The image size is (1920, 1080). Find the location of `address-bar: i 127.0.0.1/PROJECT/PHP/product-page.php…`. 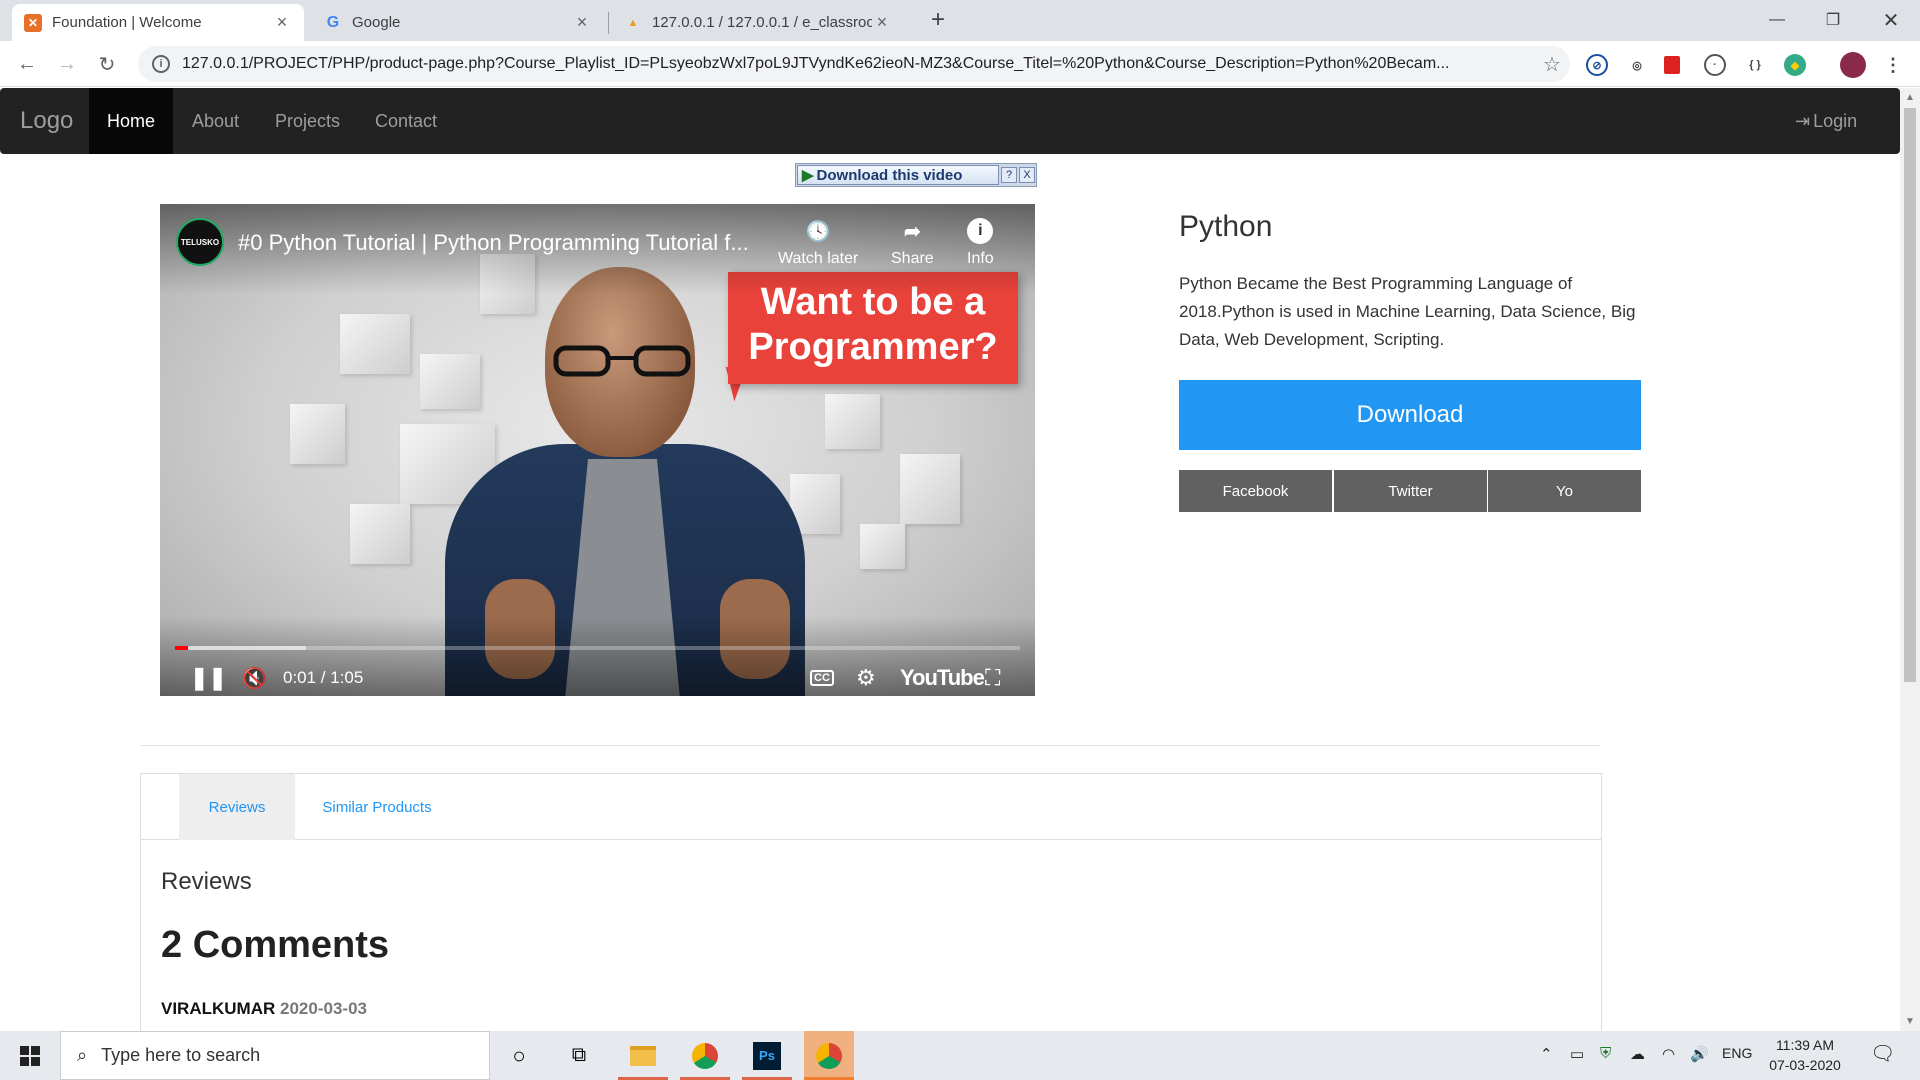

address-bar: i 127.0.0.1/PROJECT/PHP/product-page.php… is located at coordinates (854, 64).